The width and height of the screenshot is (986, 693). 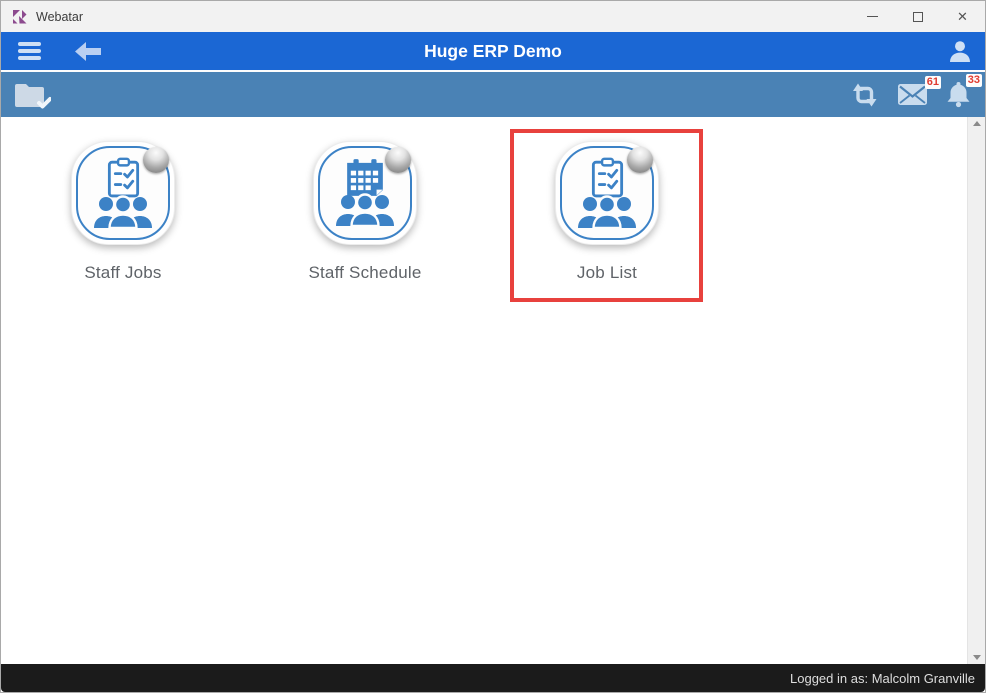 What do you see at coordinates (962, 16) in the screenshot?
I see `close-icon: ✕` at bounding box center [962, 16].